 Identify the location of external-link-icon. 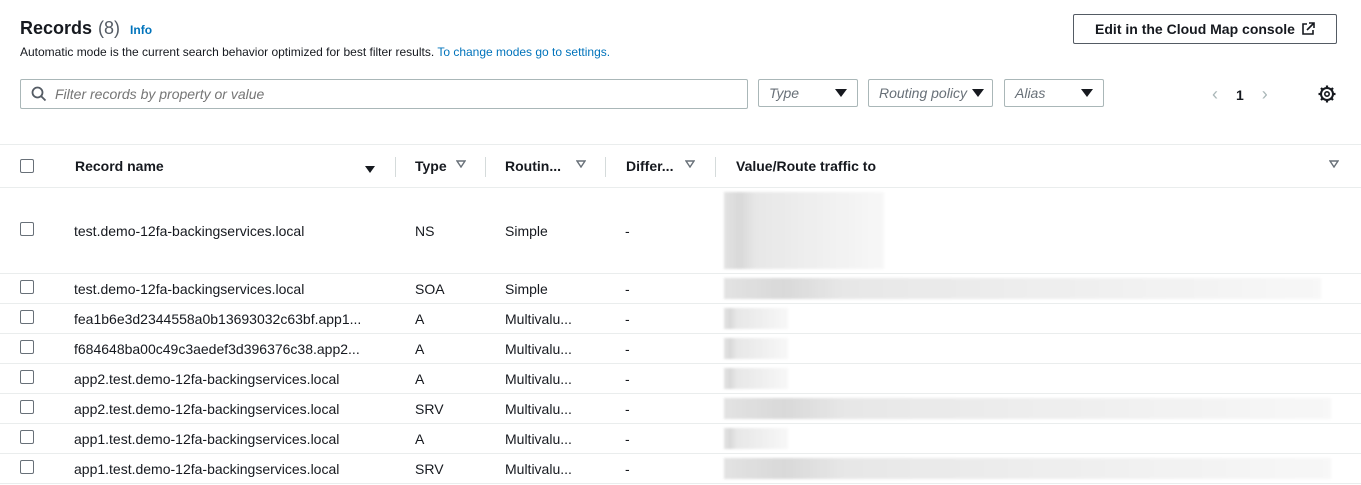
(1308, 28).